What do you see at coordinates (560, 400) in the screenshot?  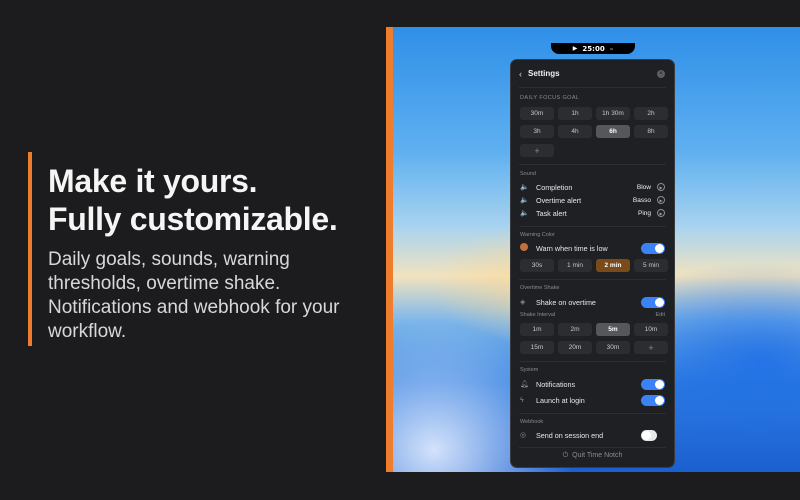 I see `launch-login-label: Launch at login` at bounding box center [560, 400].